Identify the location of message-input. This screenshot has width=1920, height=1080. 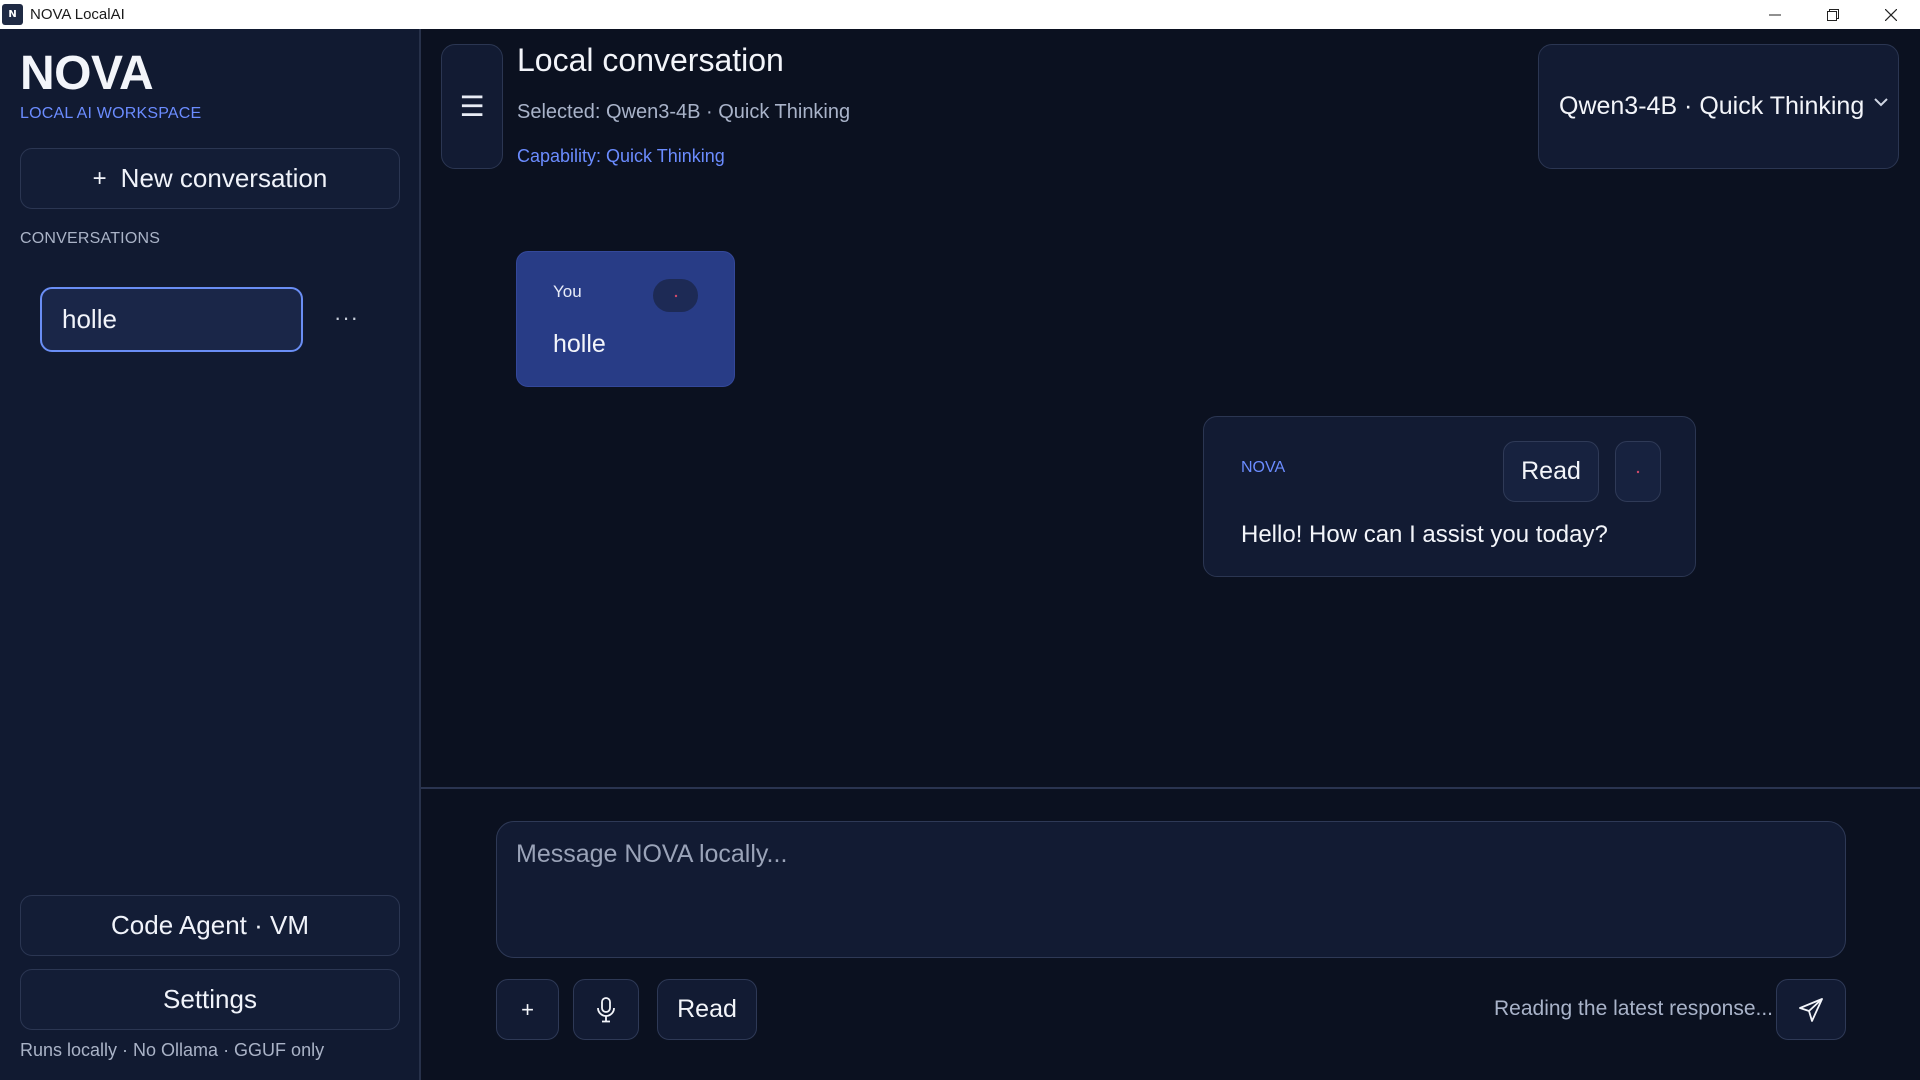
(1171, 889).